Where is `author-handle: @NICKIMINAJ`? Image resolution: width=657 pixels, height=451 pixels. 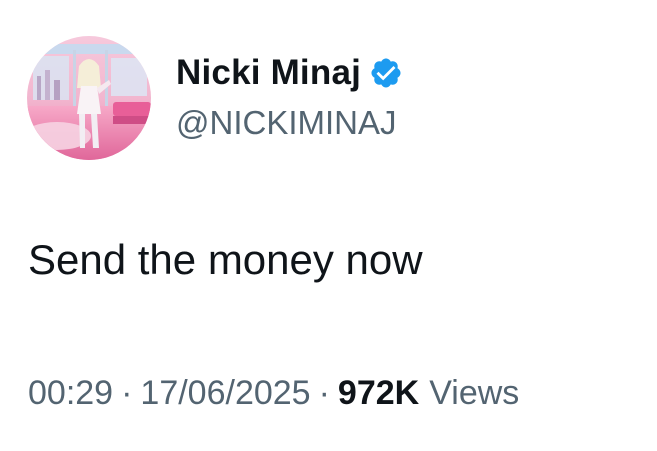
author-handle: @NICKIMINAJ is located at coordinates (286, 123).